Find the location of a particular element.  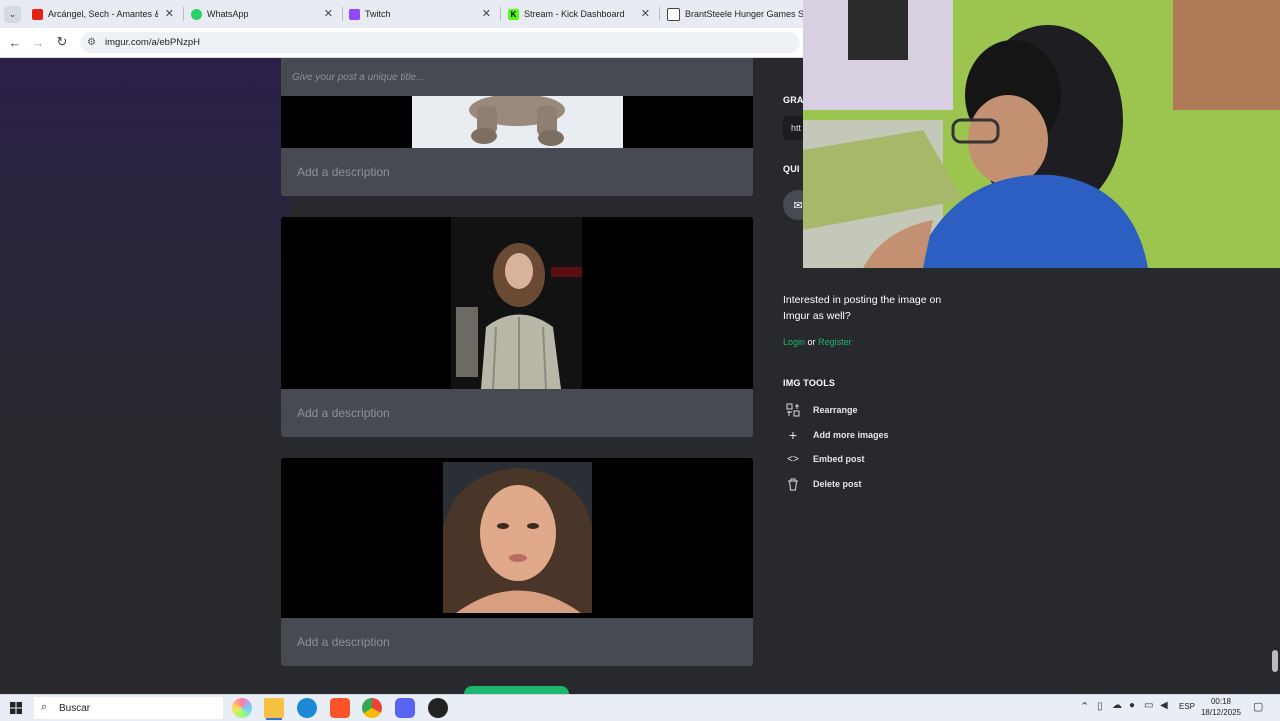

add-more-images-button: + Add more images is located at coordinates (836, 435).